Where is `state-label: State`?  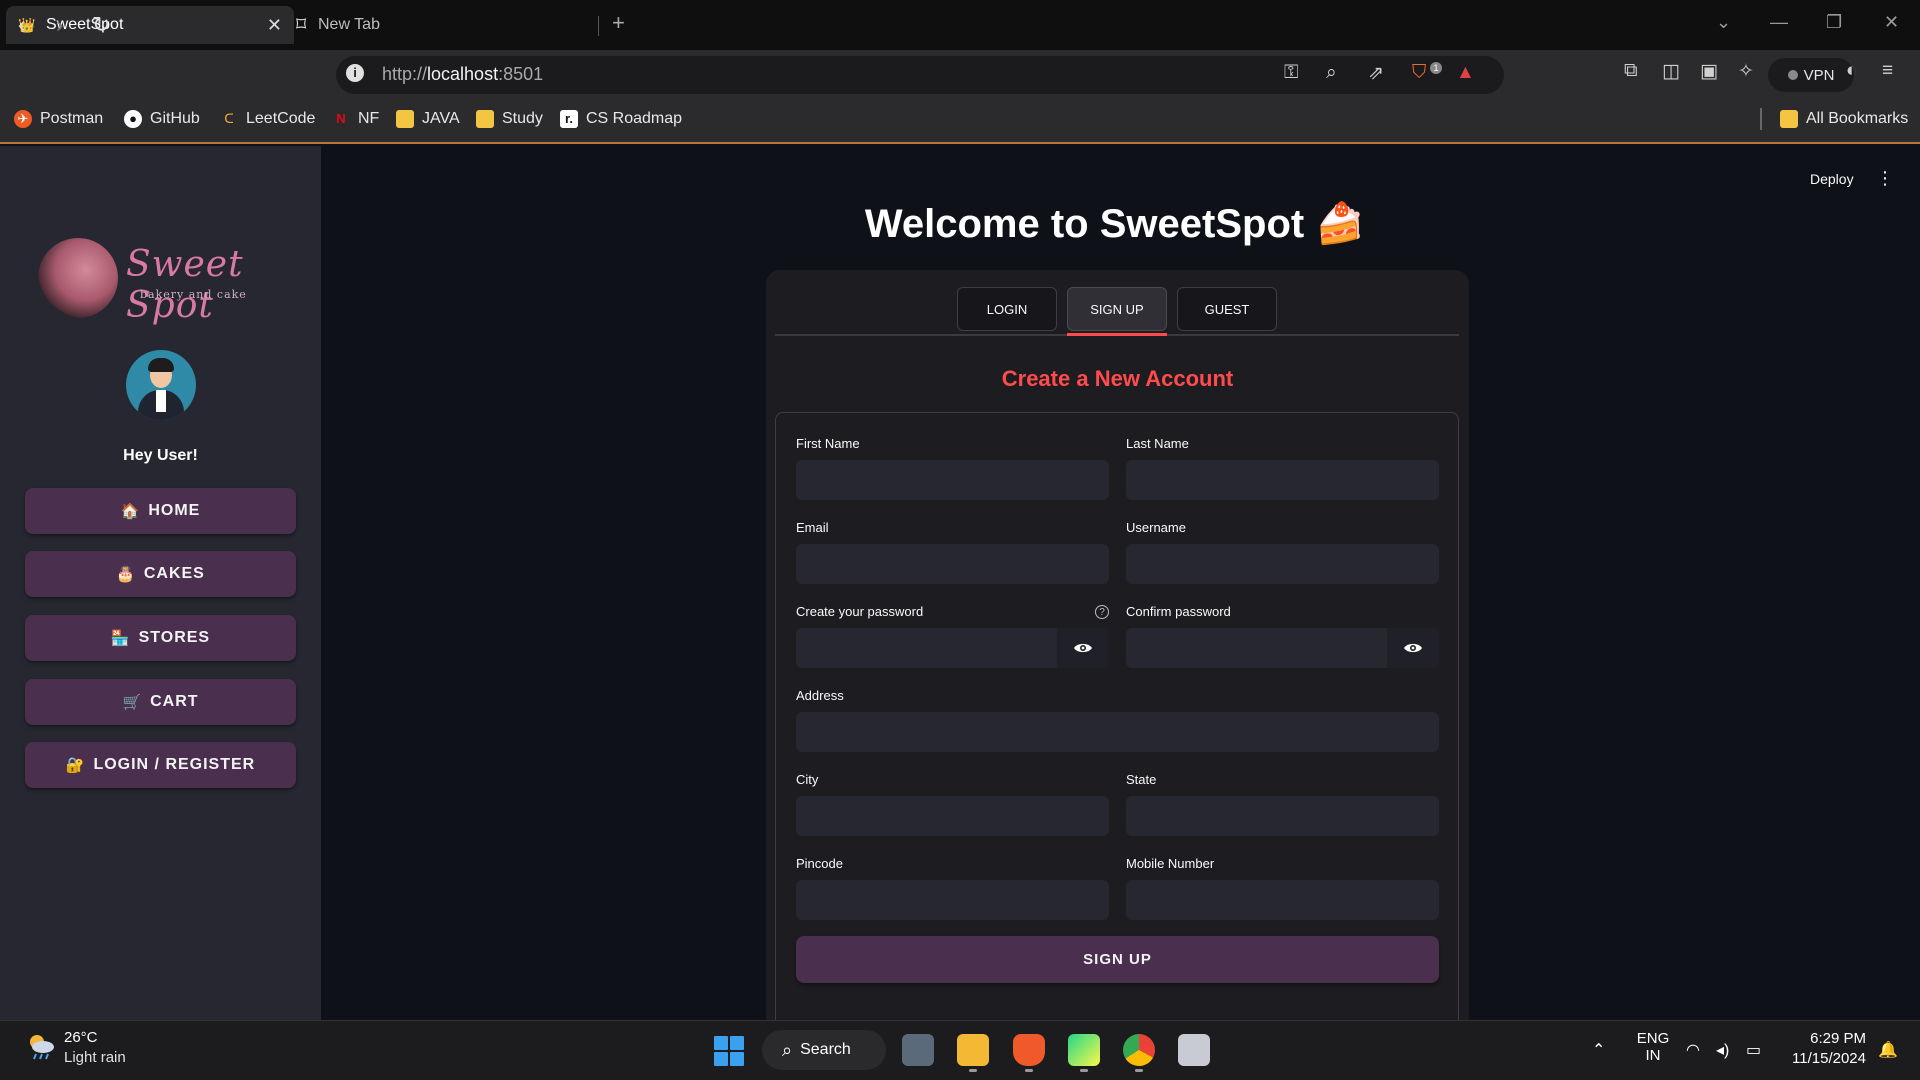
state-label: State is located at coordinates (1141, 779).